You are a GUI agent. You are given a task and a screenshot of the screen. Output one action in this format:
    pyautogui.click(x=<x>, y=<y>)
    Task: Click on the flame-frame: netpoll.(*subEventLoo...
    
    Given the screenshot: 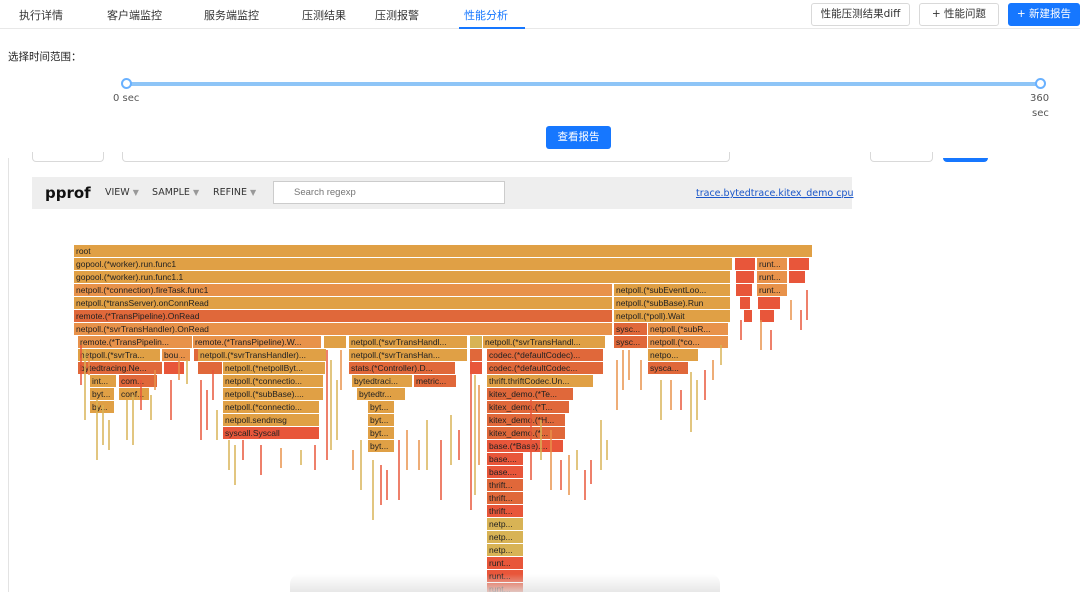 What is the action you would take?
    pyautogui.click(x=672, y=290)
    